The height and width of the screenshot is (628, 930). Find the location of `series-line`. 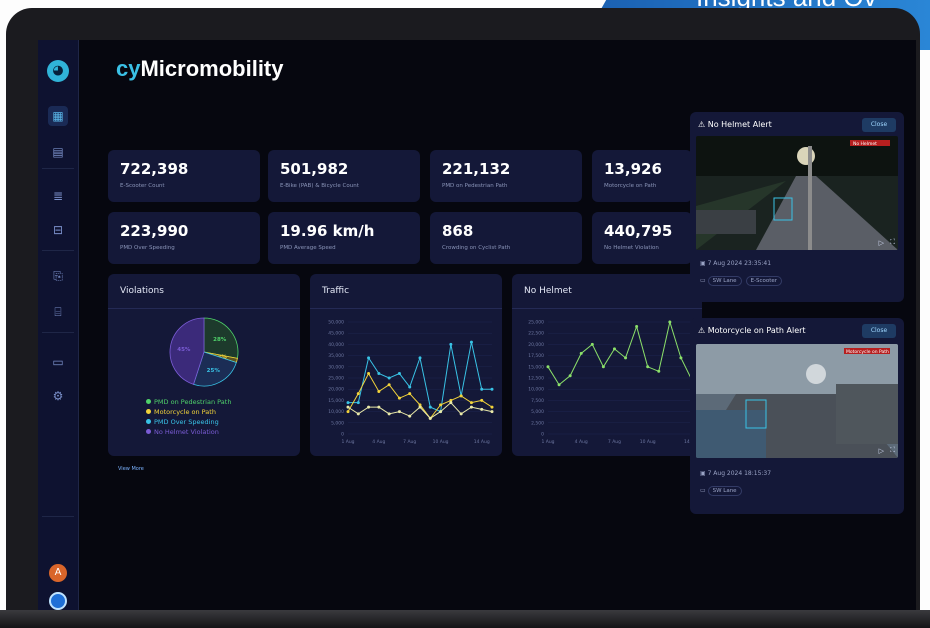

series-line is located at coordinates (420, 377).